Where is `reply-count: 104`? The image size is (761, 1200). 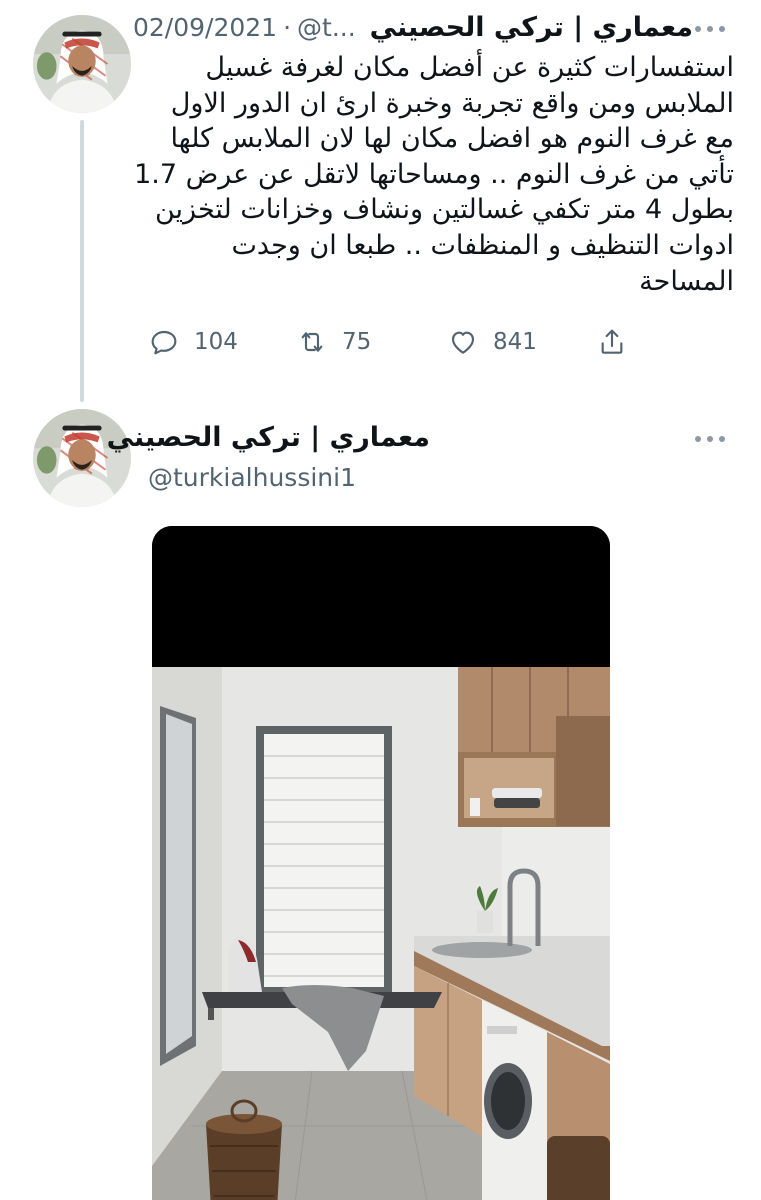
reply-count: 104 is located at coordinates (216, 342).